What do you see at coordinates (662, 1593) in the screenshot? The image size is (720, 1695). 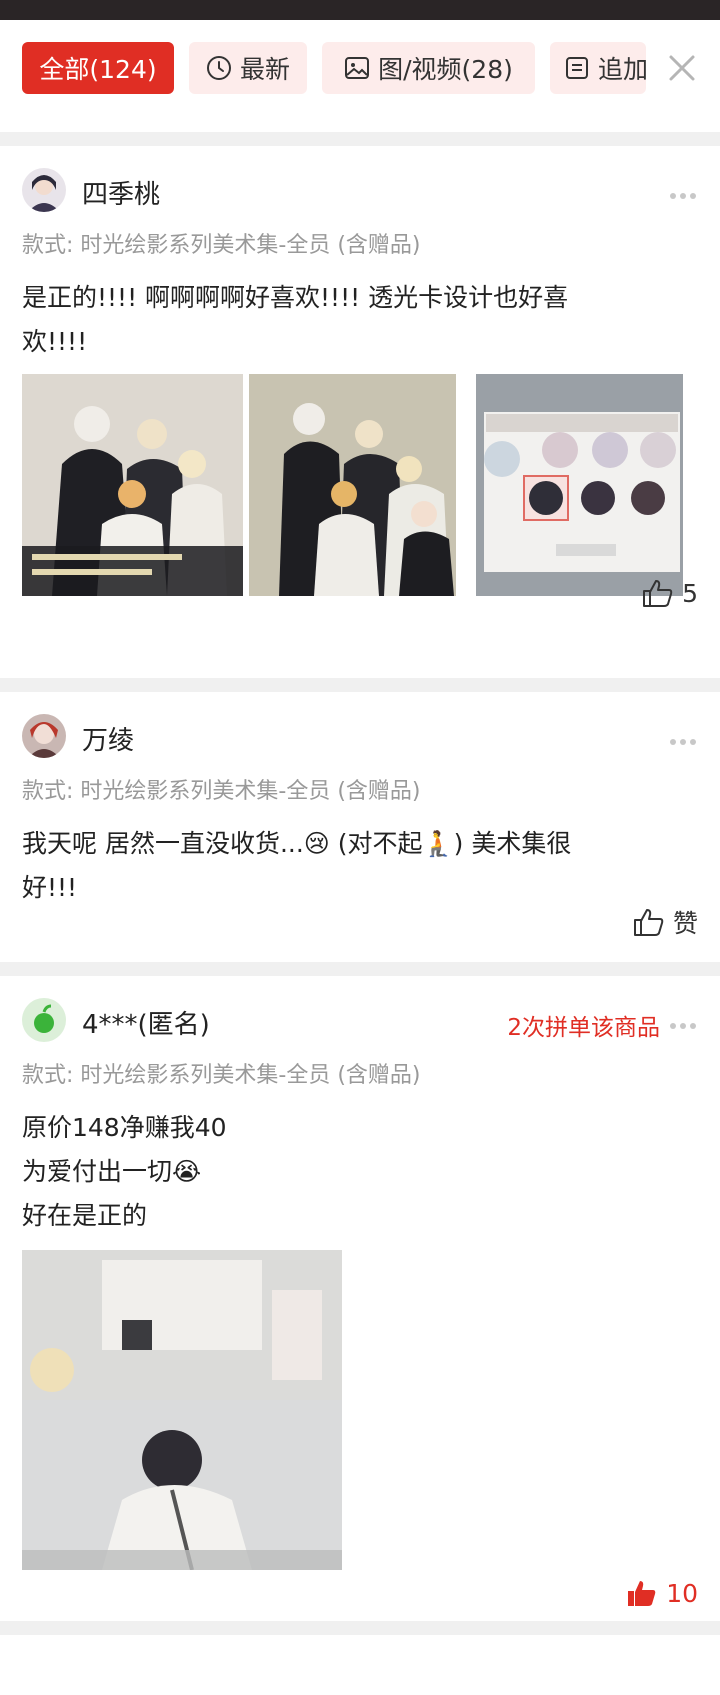 I see `like-button: 10` at bounding box center [662, 1593].